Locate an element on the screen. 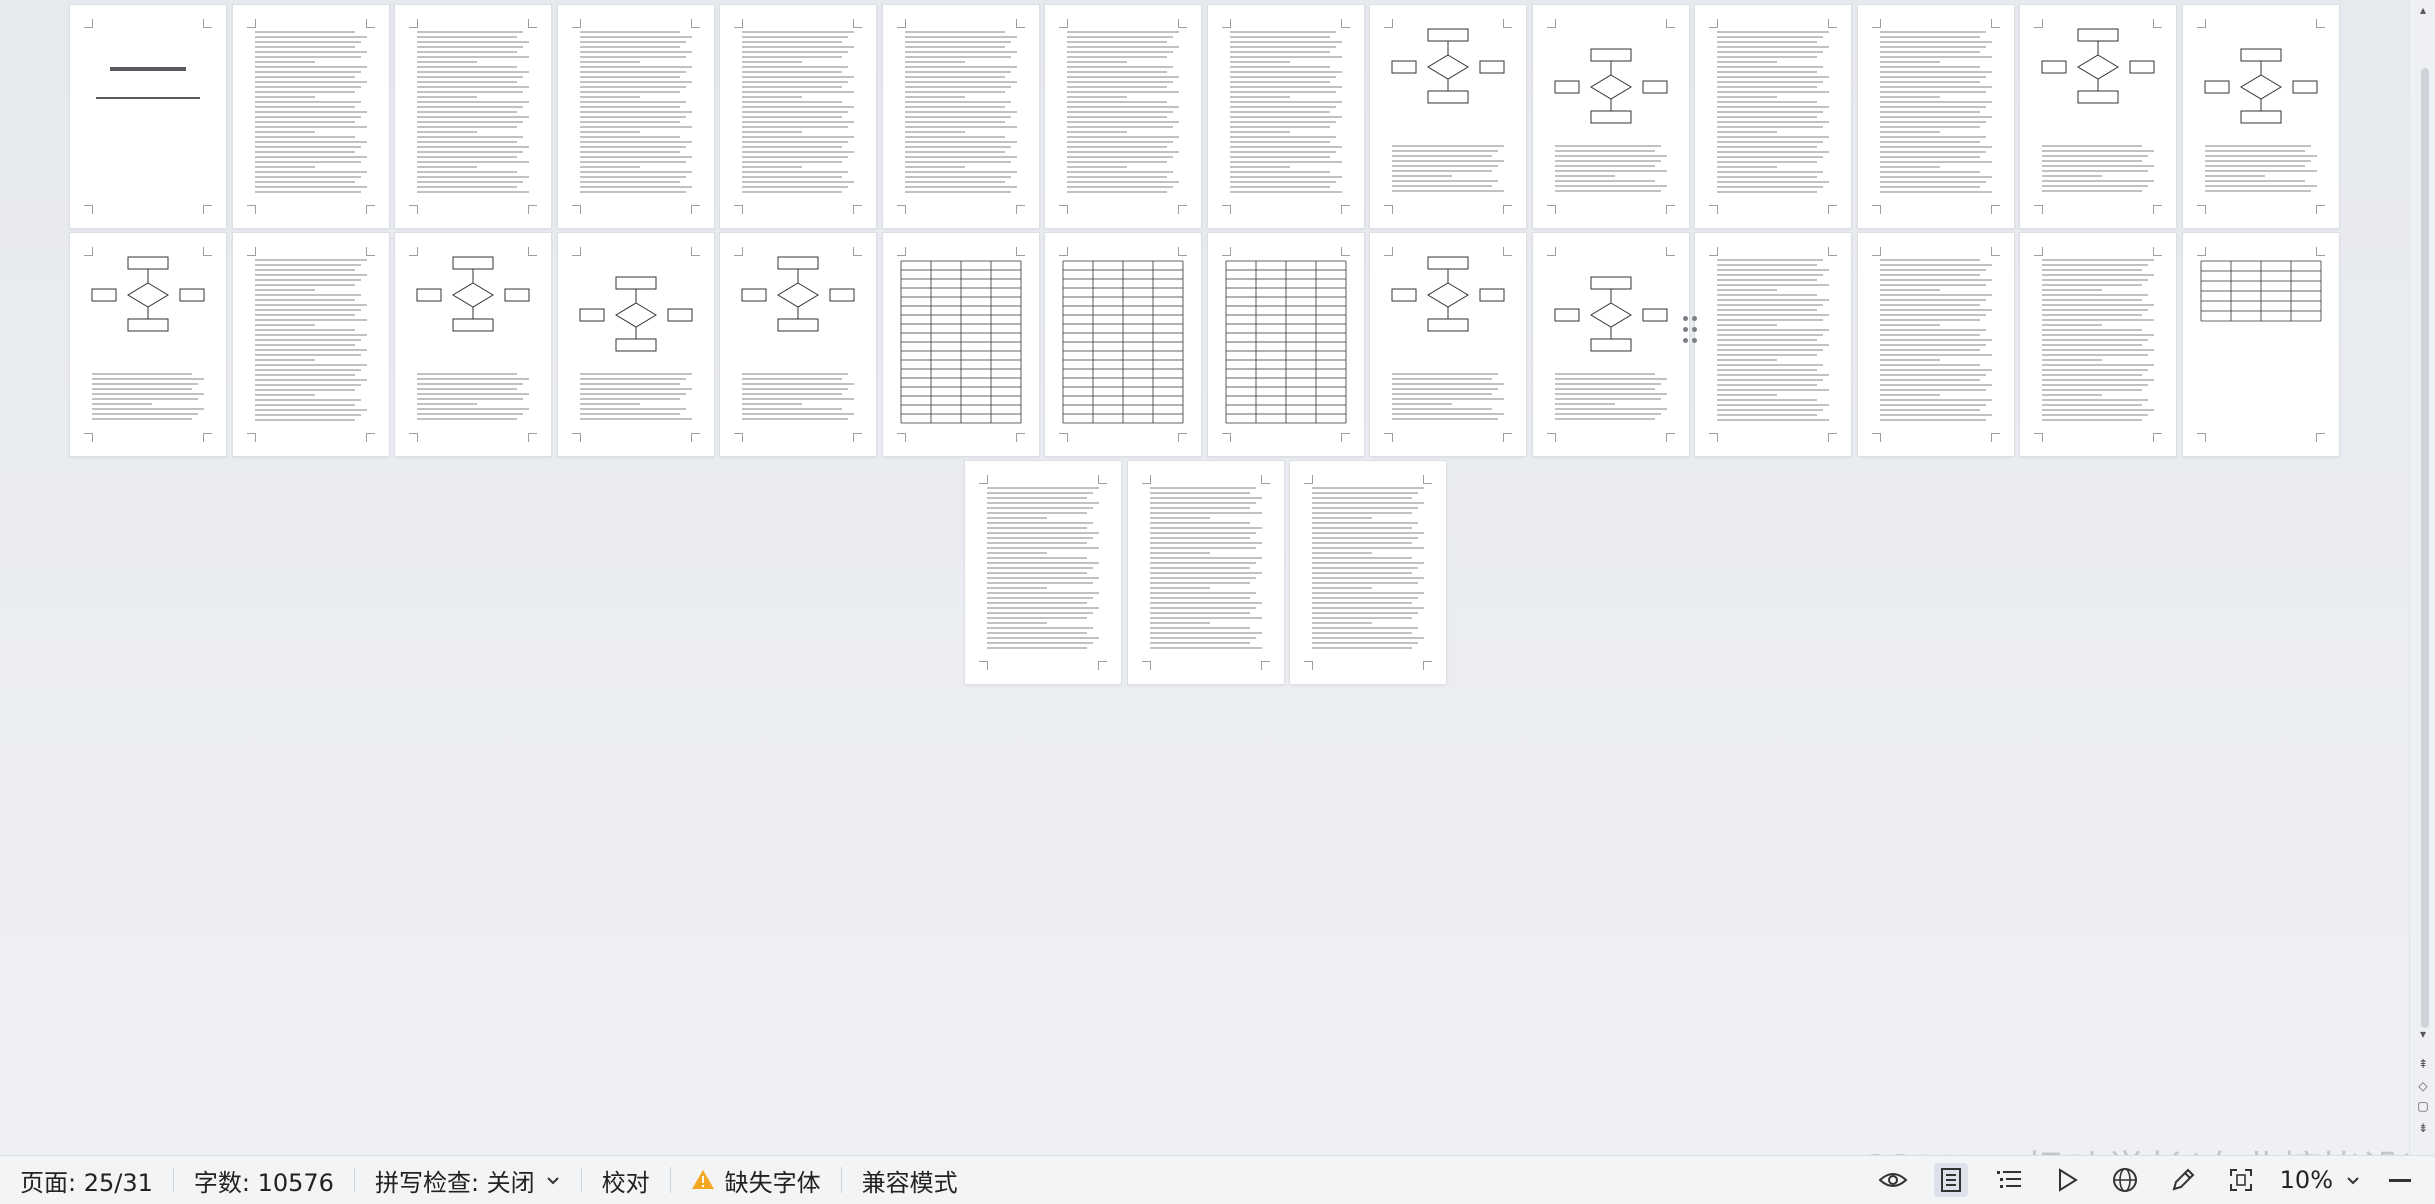 This screenshot has width=2435, height=1204. prev-page-icon: ⇞ is located at coordinates (2423, 1064).